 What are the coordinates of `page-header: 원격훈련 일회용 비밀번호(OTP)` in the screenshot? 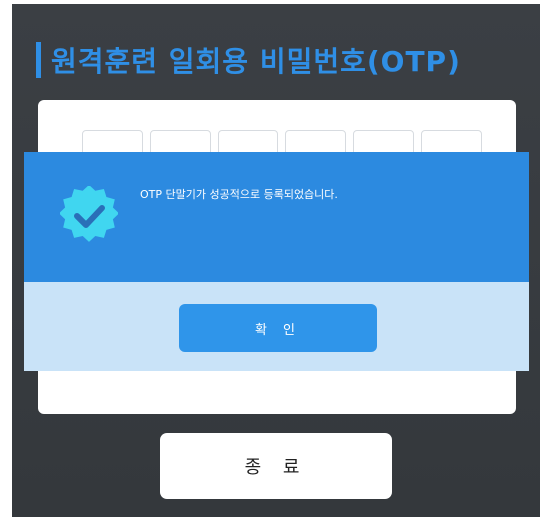 It's located at (248, 60).